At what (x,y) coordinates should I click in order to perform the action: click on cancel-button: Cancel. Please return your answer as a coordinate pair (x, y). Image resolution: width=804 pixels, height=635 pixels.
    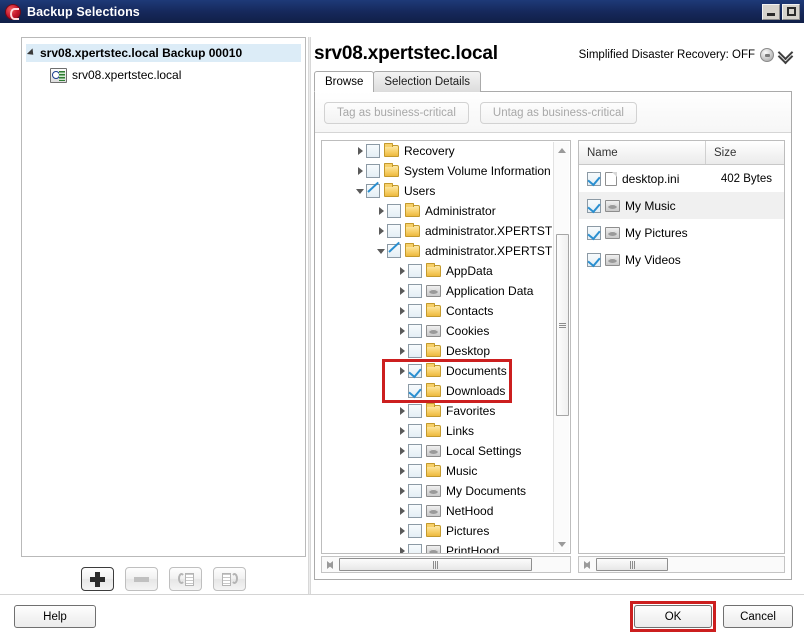
    Looking at the image, I should click on (758, 616).